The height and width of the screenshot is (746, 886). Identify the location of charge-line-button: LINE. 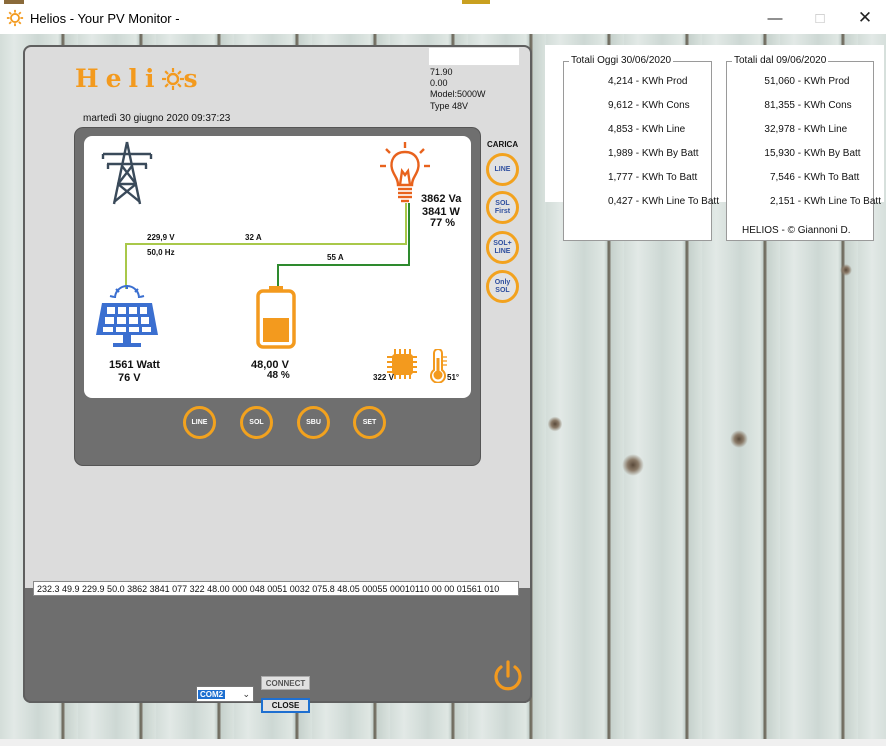
(502, 169).